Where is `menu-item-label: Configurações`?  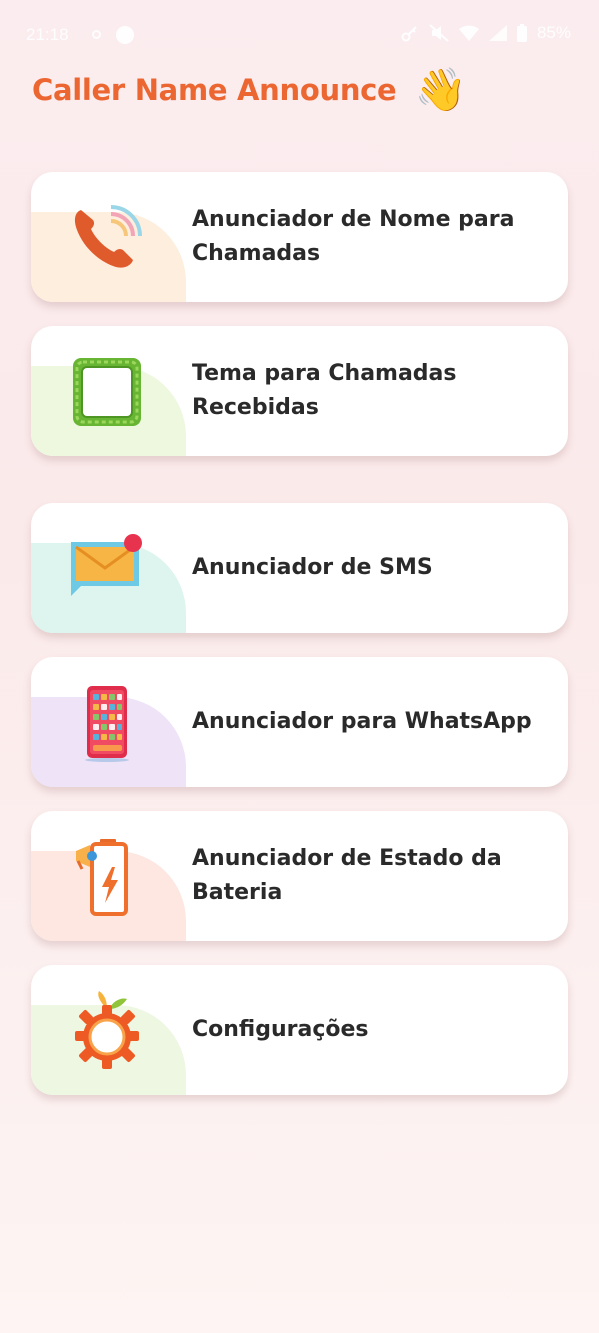 menu-item-label: Configurações is located at coordinates (280, 1029).